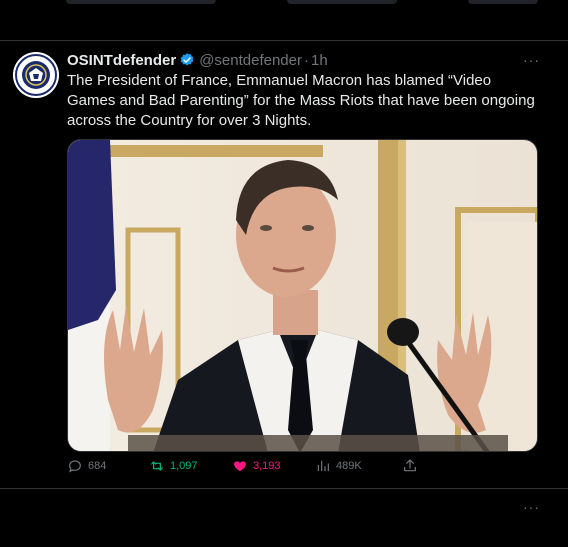  I want to click on reply-button: 684, so click(86, 466).